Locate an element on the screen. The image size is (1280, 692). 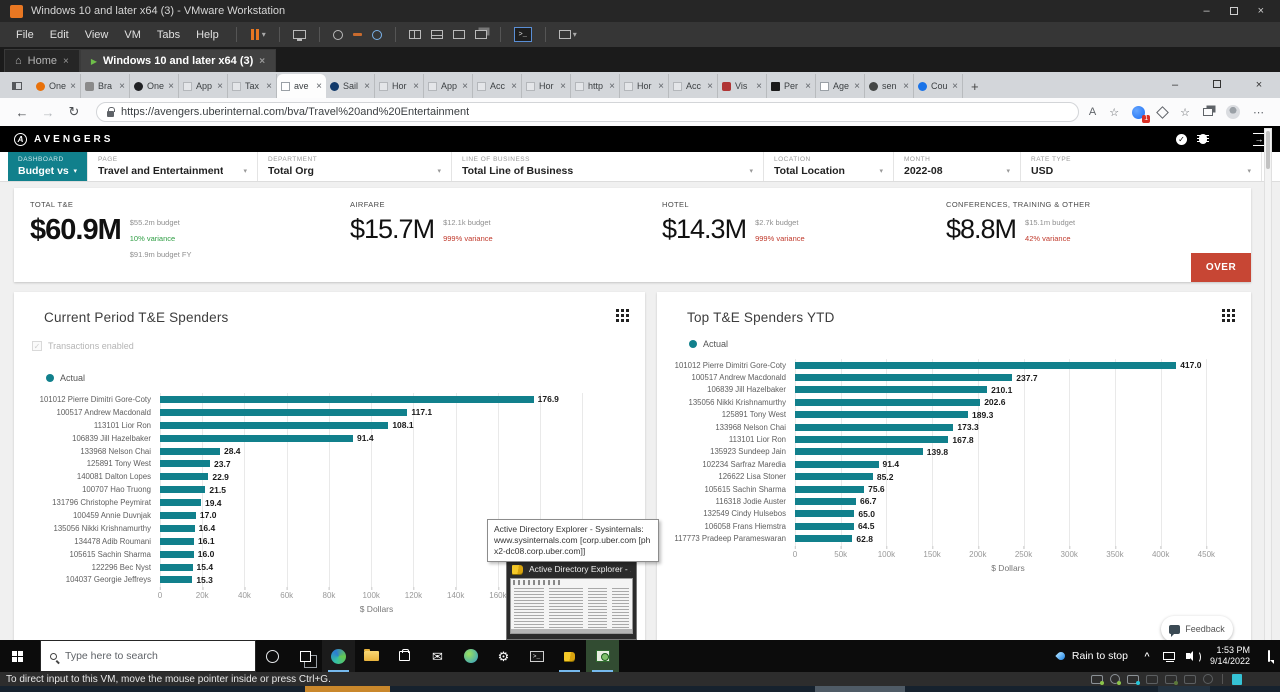
bar-row: 125891 Tony West 189.3 is located at coordinates (954, 415).